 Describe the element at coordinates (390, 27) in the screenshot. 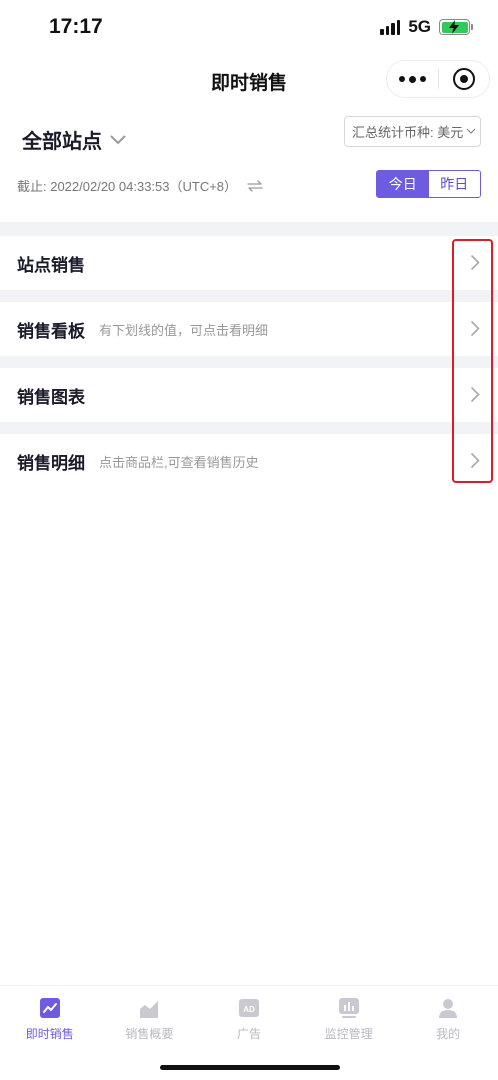

I see `signal-icon` at that location.